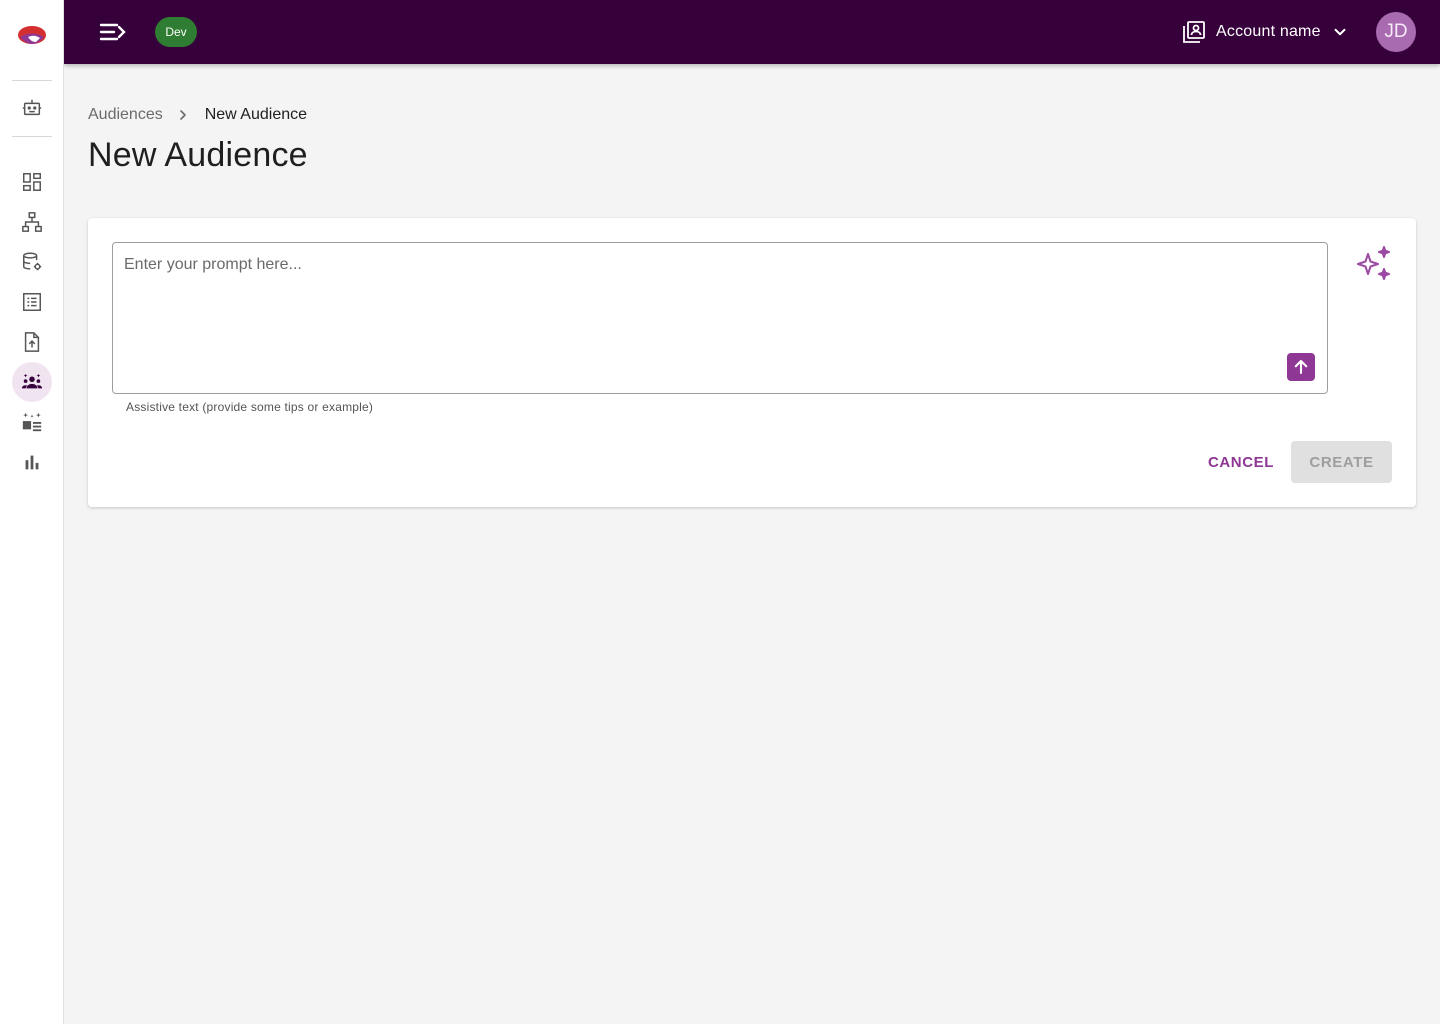 This screenshot has width=1440, height=1024. What do you see at coordinates (125, 115) in the screenshot?
I see `breadcrumb-audiences-link: Audiences` at bounding box center [125, 115].